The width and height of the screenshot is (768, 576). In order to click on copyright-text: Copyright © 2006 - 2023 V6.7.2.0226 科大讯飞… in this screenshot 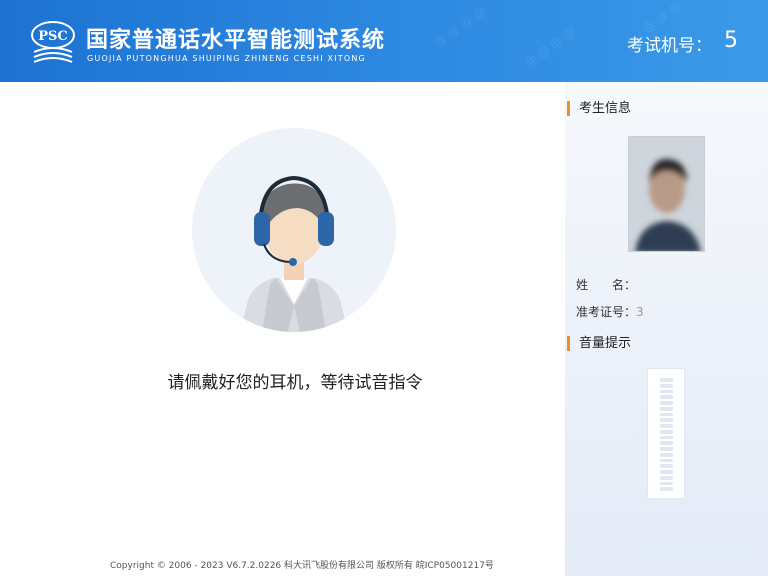, I will do `click(302, 566)`.